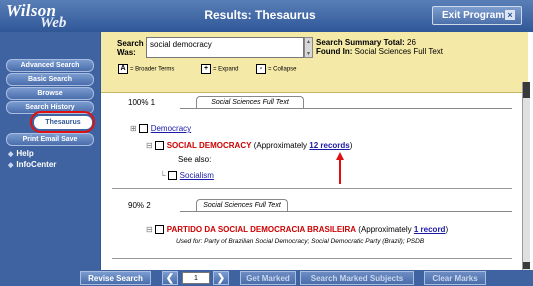 This screenshot has height=286, width=533. What do you see at coordinates (510, 15) in the screenshot?
I see `close-icon: ×` at bounding box center [510, 15].